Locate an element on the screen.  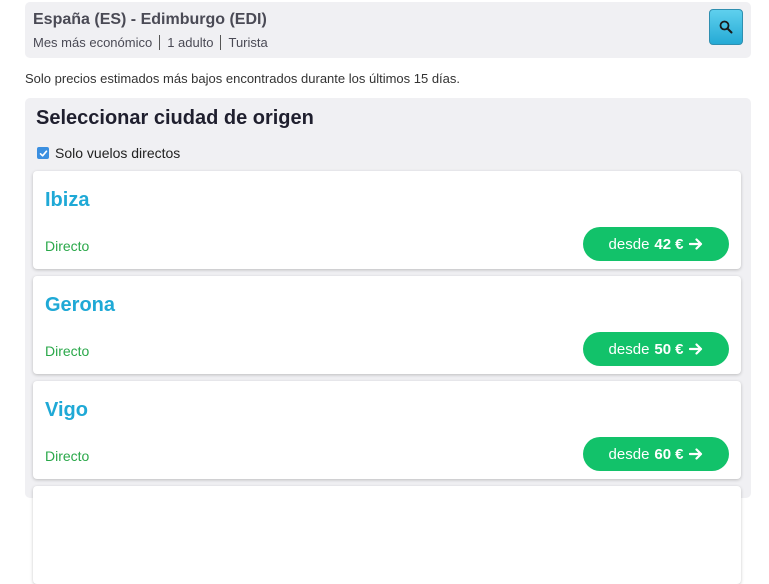
direct-only-checkbox is located at coordinates (43, 153).